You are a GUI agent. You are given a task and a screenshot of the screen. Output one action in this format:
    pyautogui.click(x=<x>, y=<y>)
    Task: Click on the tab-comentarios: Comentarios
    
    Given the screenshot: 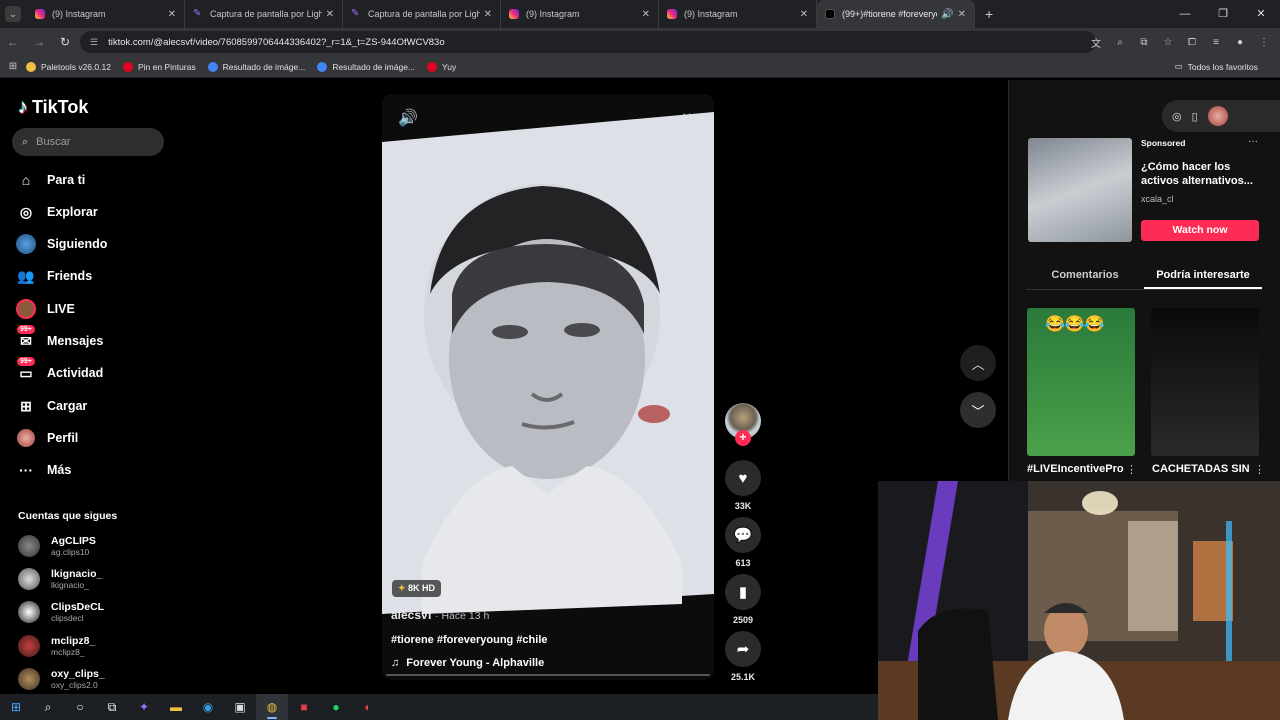 What is the action you would take?
    pyautogui.click(x=1085, y=276)
    